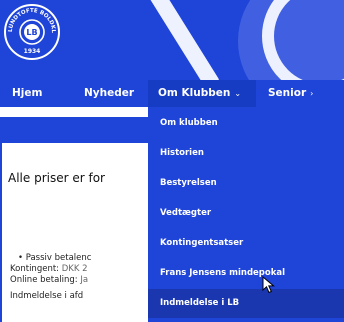 The image size is (344, 322). Describe the element at coordinates (246, 183) in the screenshot. I see `dropdown-item-bestyrelsen: Bestyrelsen` at that location.